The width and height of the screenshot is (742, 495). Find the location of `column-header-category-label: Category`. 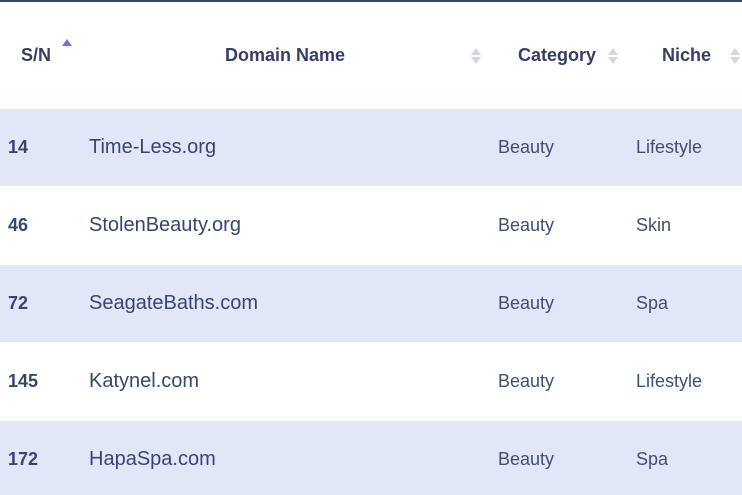

column-header-category-label: Category is located at coordinates (557, 55).